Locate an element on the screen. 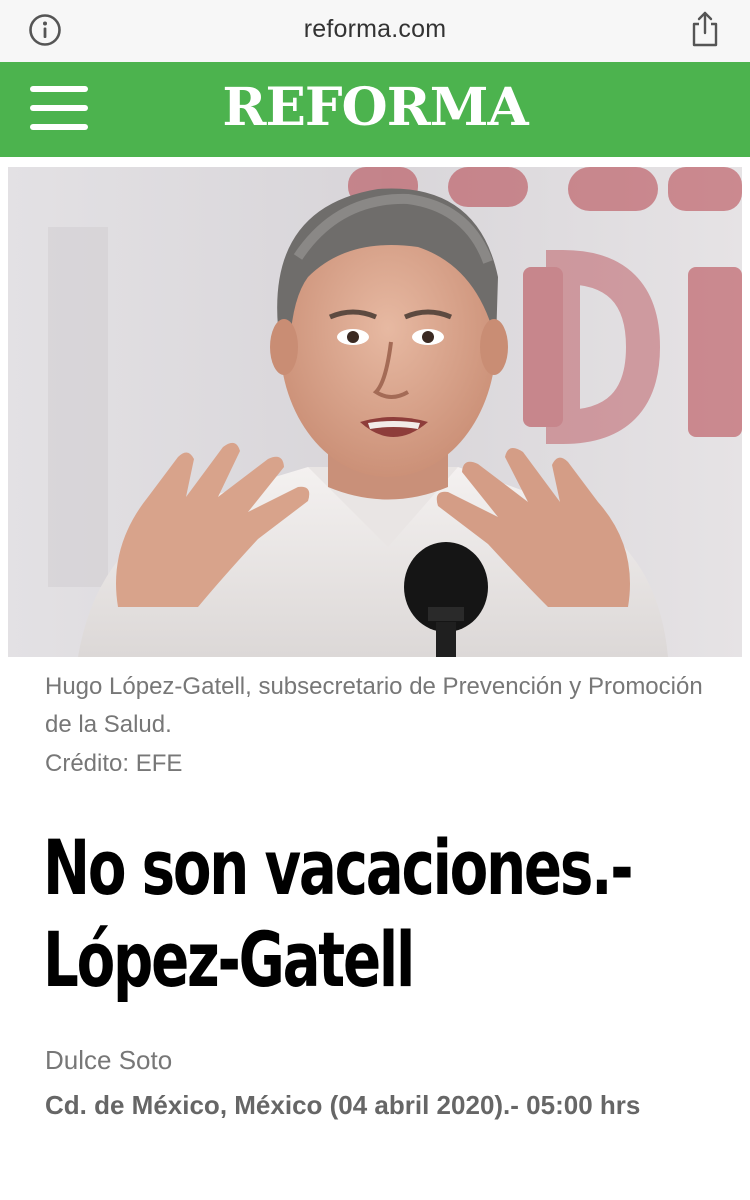 This screenshot has width=750, height=1200. photo-credit: Crédito: EFE is located at coordinates (114, 763).